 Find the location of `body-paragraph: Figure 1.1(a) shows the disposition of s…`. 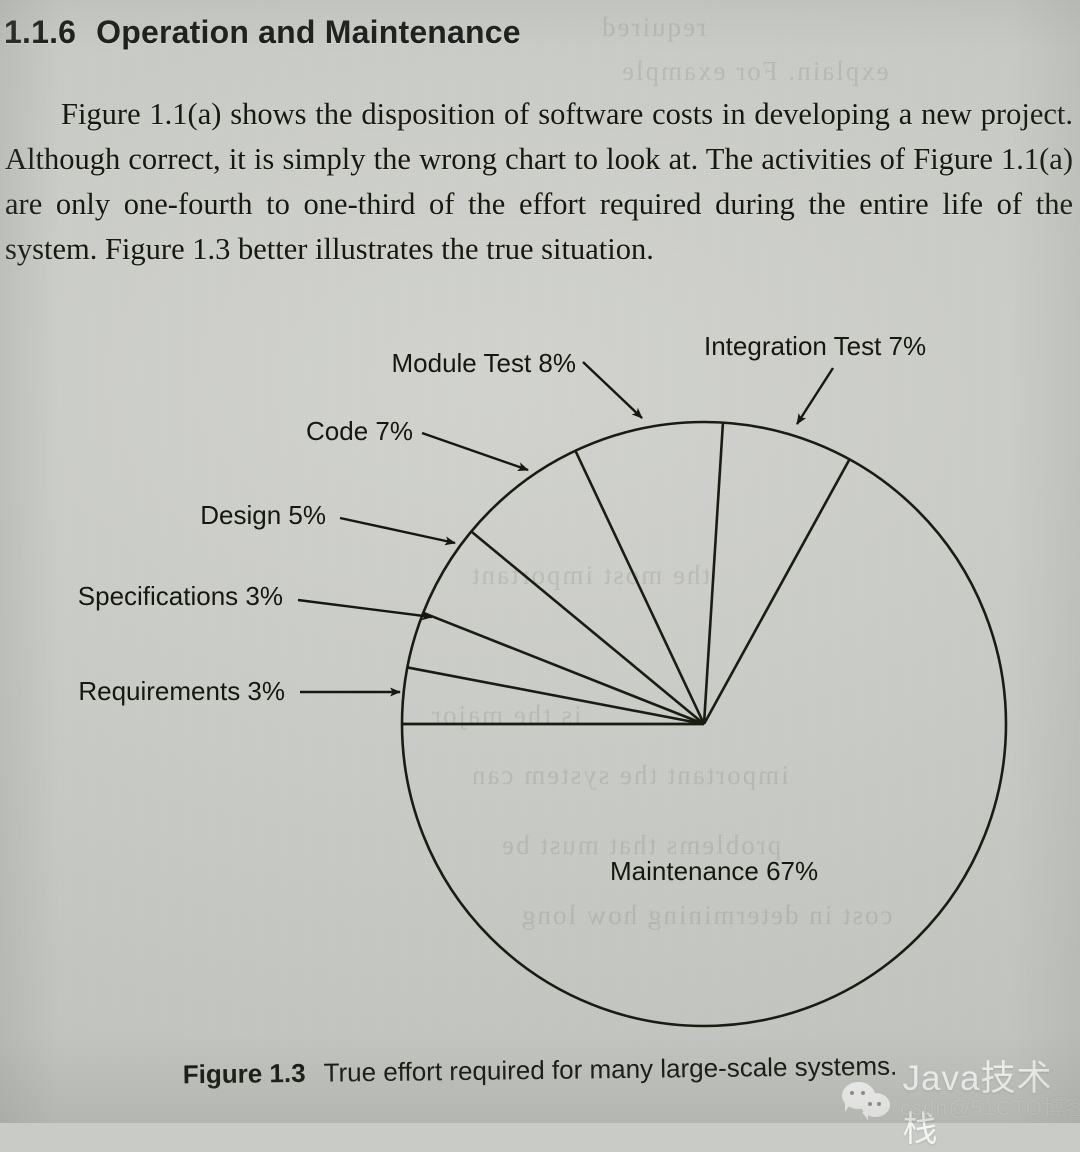

body-paragraph: Figure 1.1(a) shows the disposition of s… is located at coordinates (539, 181).